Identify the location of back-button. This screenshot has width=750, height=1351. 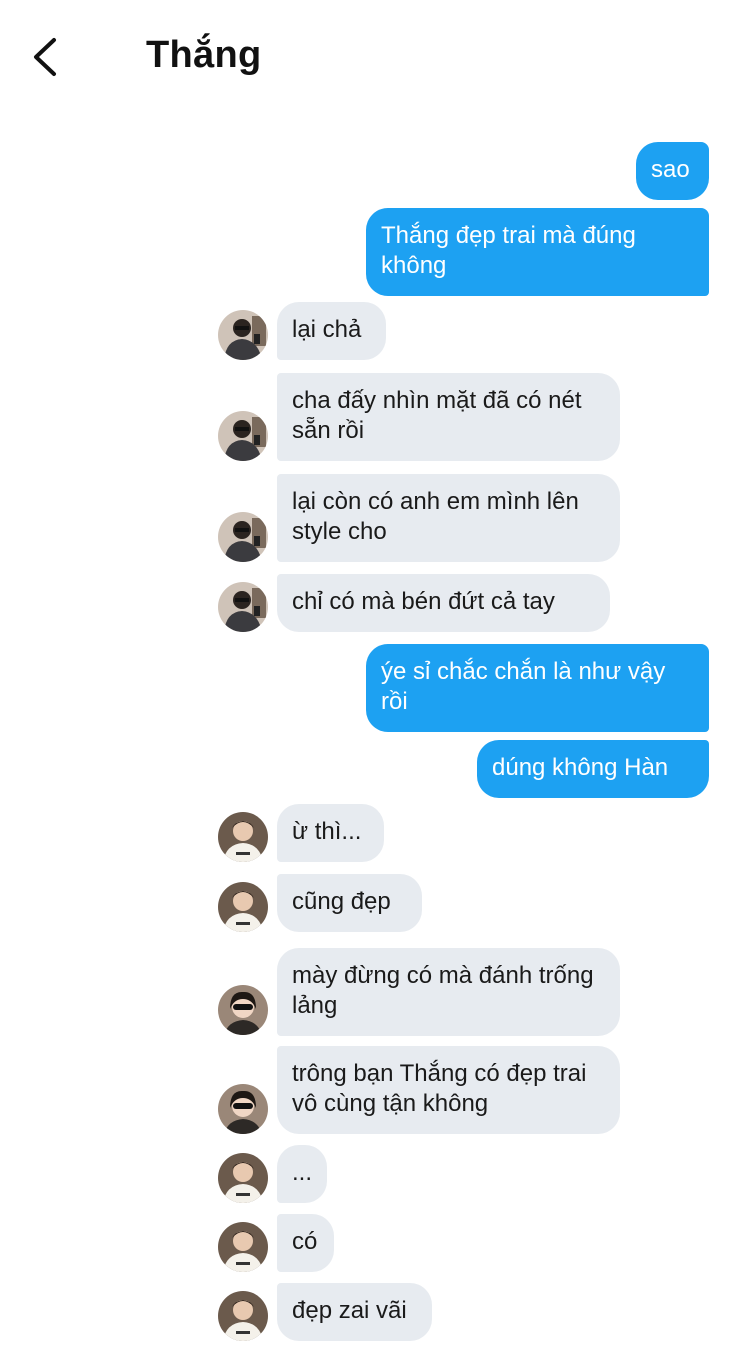
(46, 57).